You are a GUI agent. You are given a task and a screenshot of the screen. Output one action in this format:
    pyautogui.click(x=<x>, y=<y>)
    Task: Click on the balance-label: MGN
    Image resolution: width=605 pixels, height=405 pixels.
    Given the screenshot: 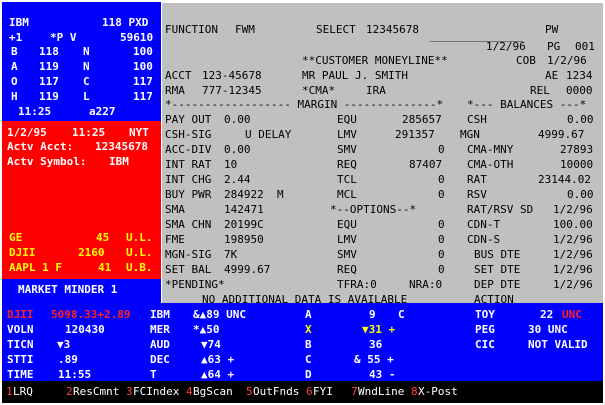 What is the action you would take?
    pyautogui.click(x=470, y=134)
    